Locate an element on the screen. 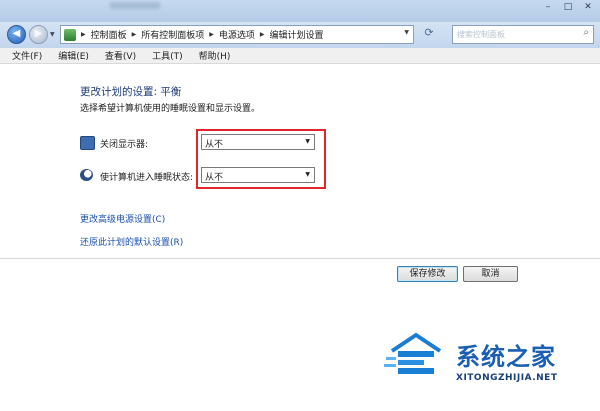 The image size is (600, 411). search-placeholder: 搜索控制面板 is located at coordinates (481, 34).